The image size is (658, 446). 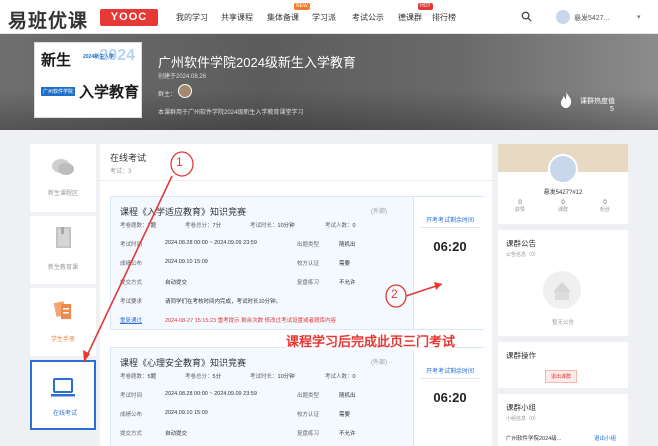 What do you see at coordinates (371, 340) in the screenshot?
I see `annotation-text: 课程学习后完成此页三门考试` at bounding box center [371, 340].